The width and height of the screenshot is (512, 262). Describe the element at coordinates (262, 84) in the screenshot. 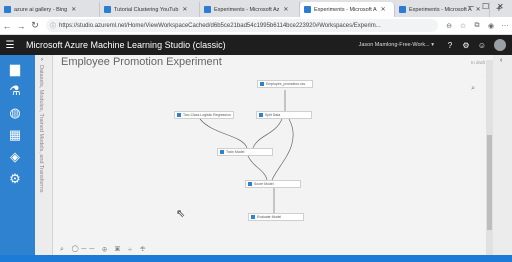

I see `dataset-icon` at that location.